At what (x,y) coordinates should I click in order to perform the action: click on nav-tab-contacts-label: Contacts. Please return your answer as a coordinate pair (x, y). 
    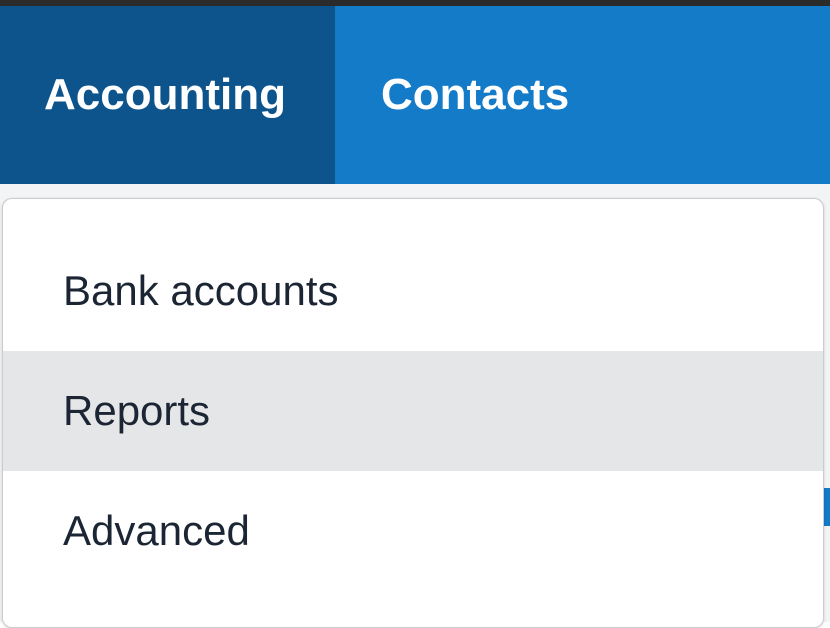
    Looking at the image, I should click on (475, 94).